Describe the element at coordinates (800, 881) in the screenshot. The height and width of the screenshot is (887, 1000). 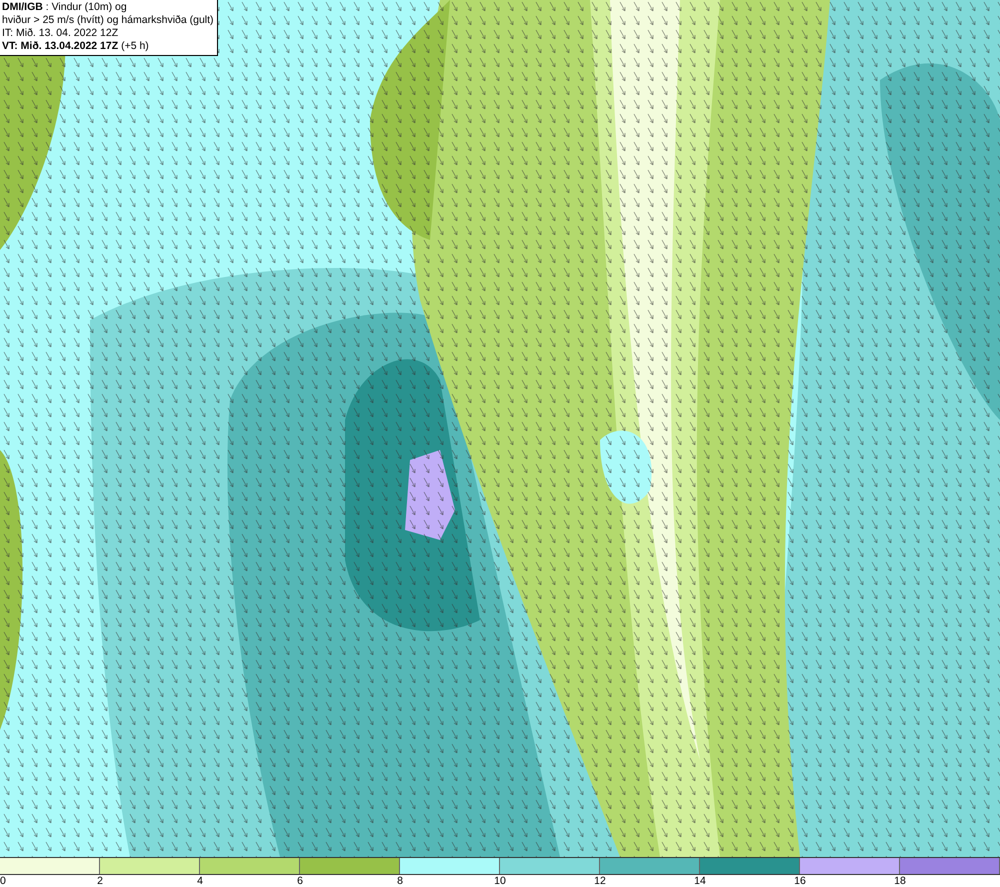
I see `tick-label: 16` at that location.